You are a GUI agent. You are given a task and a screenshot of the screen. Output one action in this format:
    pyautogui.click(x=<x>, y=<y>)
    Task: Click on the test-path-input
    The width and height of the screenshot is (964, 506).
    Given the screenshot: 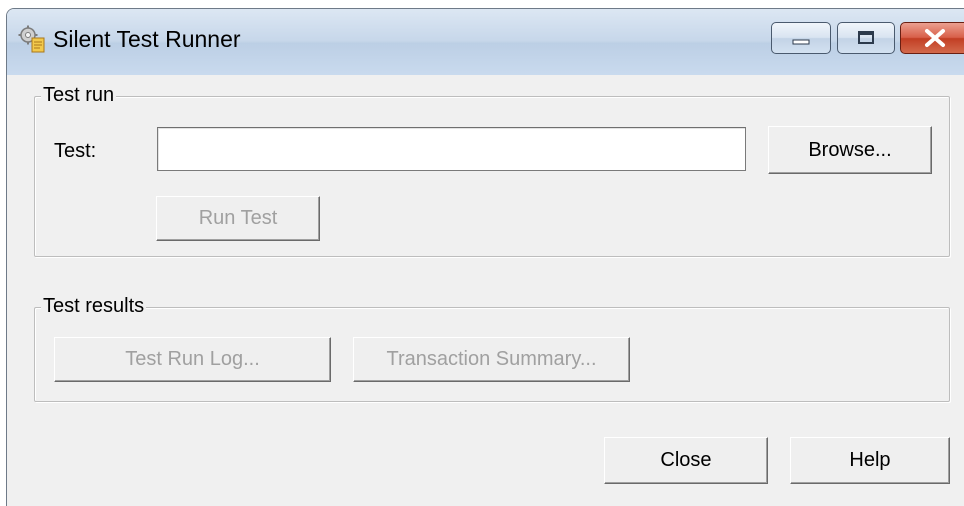 What is the action you would take?
    pyautogui.click(x=451, y=149)
    